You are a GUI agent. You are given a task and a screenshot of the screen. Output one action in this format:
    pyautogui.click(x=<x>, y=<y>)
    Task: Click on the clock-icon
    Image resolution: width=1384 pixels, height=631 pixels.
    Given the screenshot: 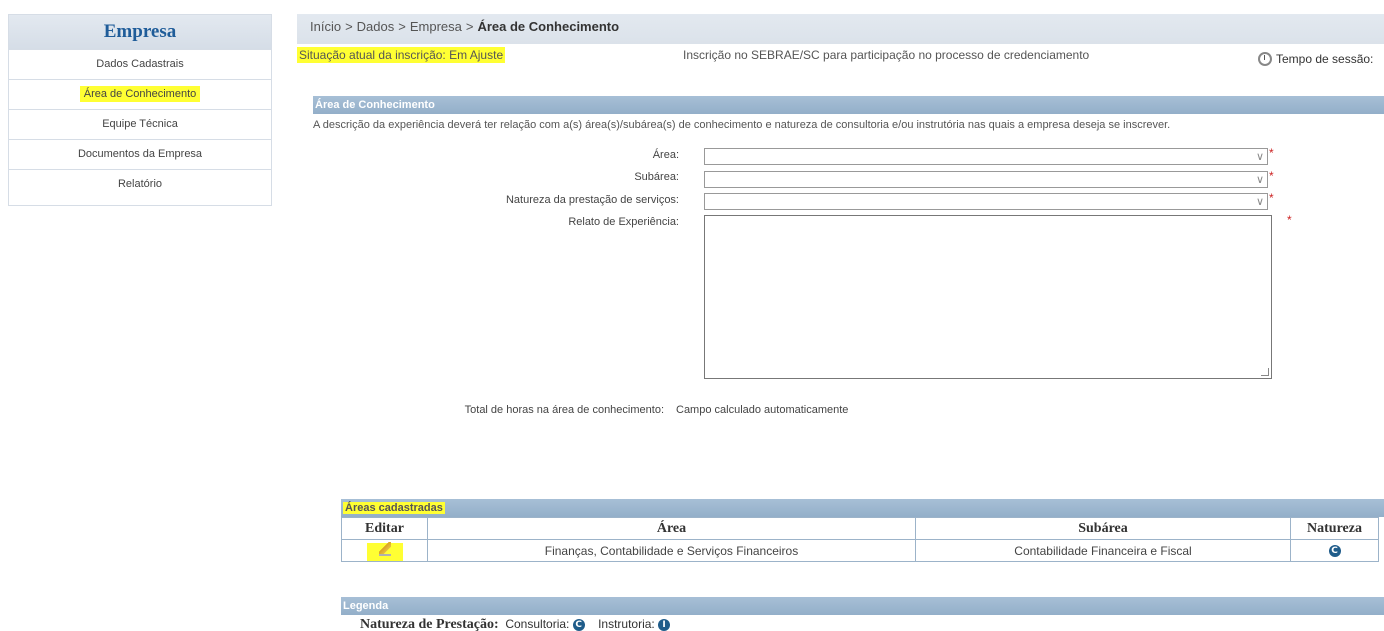 What is the action you would take?
    pyautogui.click(x=1265, y=59)
    